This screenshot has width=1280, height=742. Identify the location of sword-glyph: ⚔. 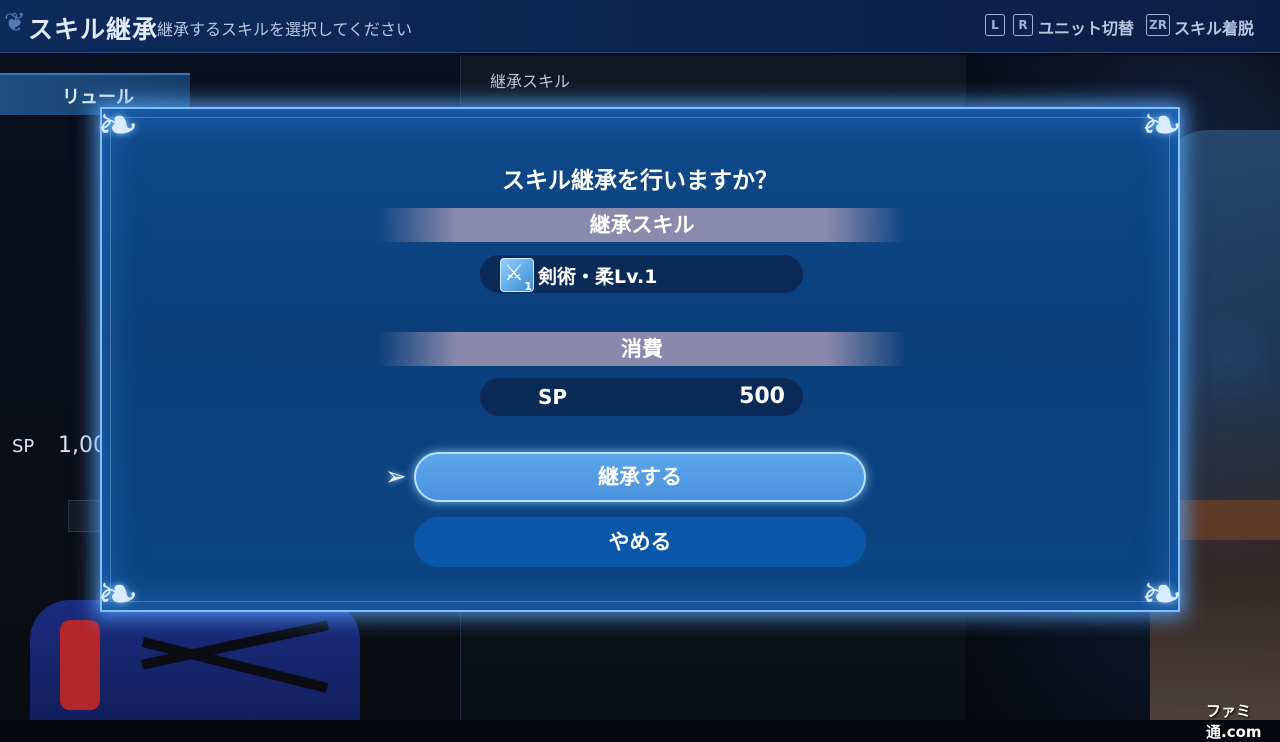
(514, 273).